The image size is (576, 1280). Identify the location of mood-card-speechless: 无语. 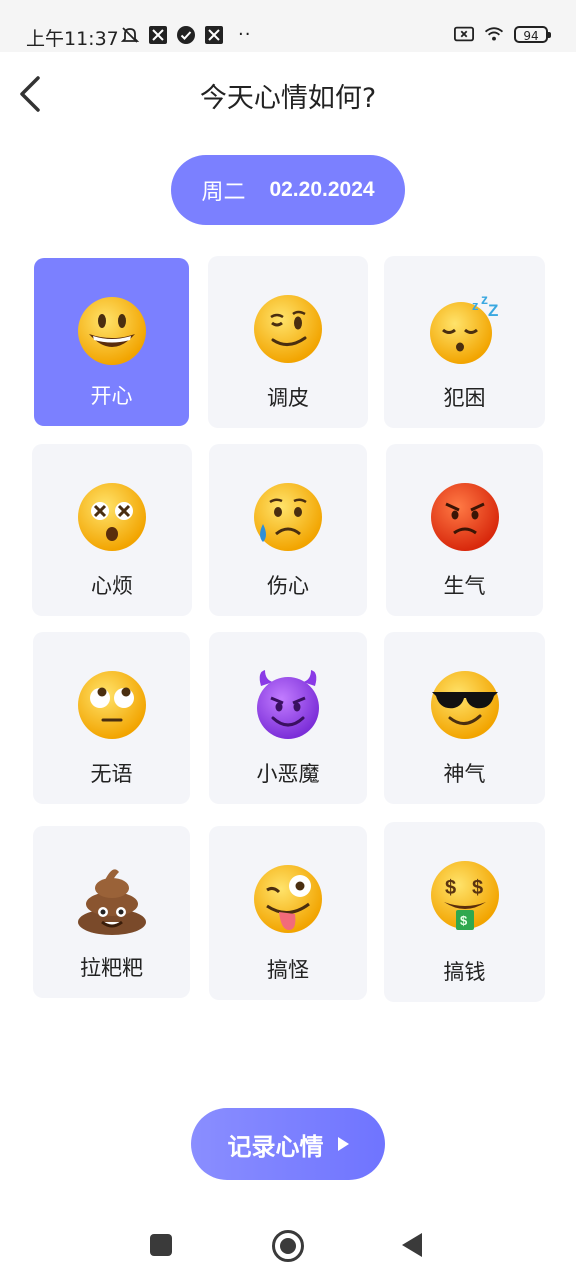
(111, 718).